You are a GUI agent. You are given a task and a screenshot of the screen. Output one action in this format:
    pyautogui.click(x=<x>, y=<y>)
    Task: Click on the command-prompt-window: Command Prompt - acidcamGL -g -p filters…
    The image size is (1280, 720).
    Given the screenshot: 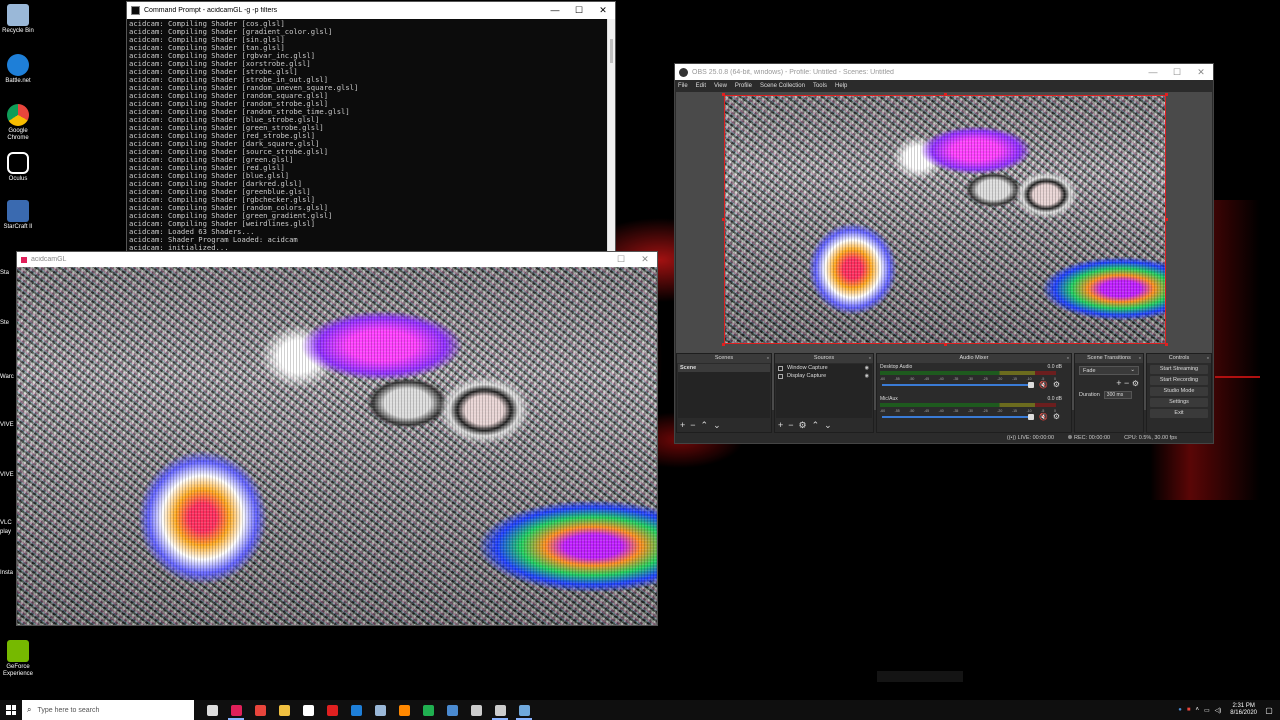 What is the action you would take?
    pyautogui.click(x=371, y=130)
    